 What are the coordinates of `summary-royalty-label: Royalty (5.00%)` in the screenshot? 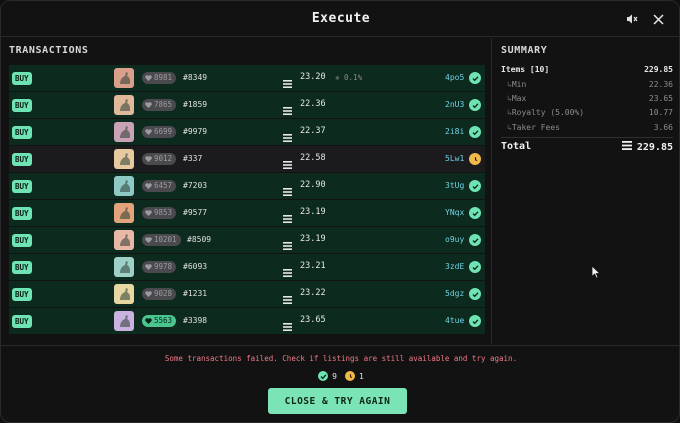 It's located at (545, 112).